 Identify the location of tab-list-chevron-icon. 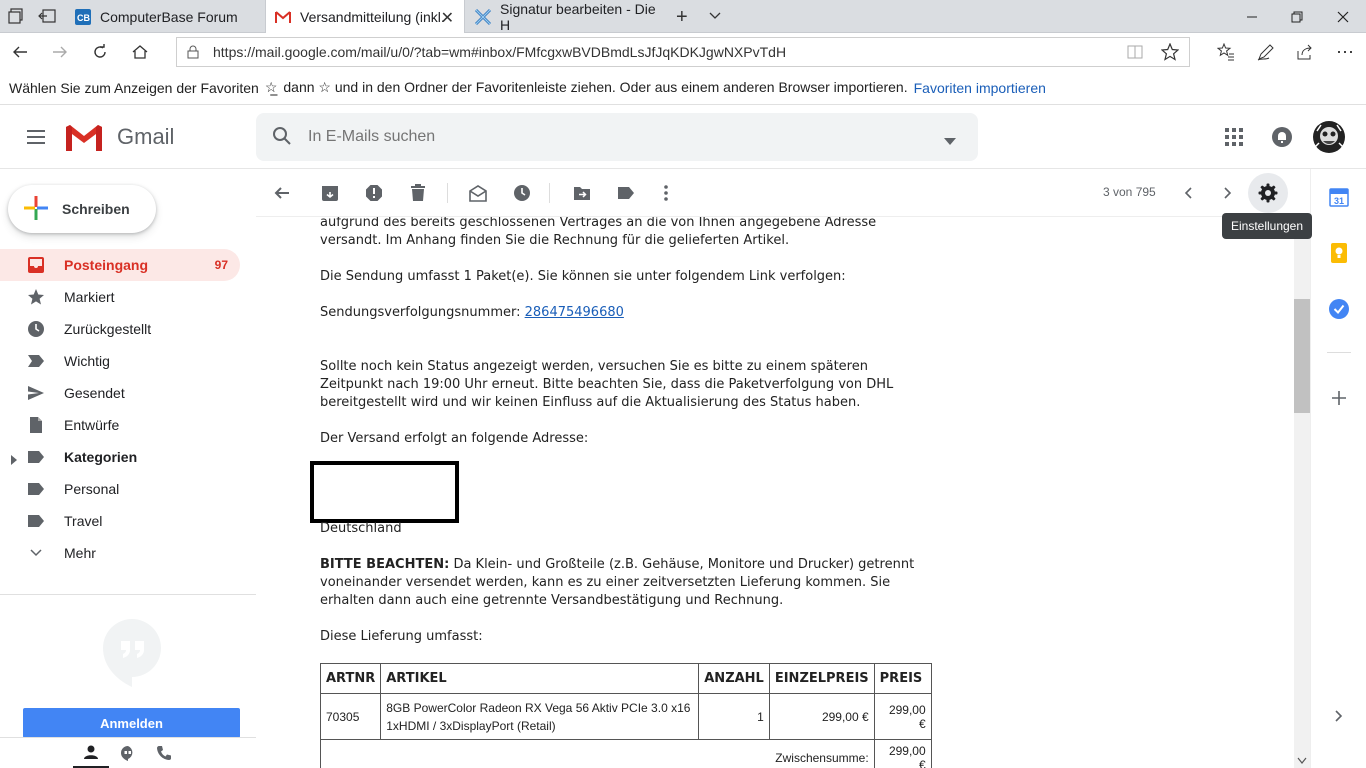
(715, 16).